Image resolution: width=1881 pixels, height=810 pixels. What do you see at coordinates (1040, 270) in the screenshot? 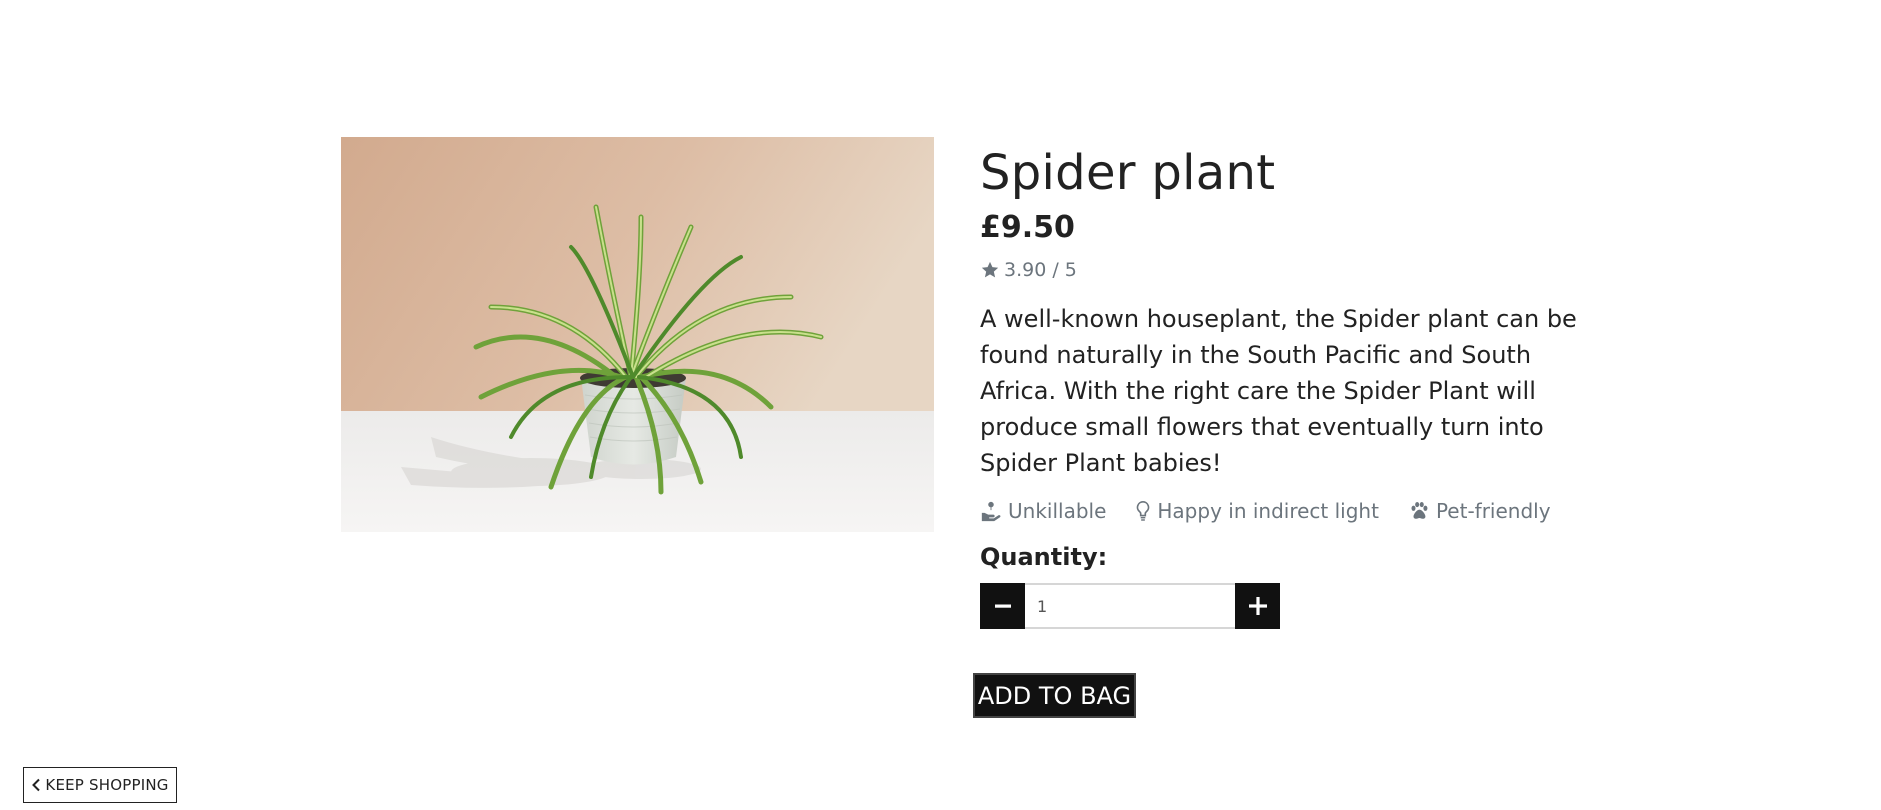
I see `rating-value: 3.90 / 5` at bounding box center [1040, 270].